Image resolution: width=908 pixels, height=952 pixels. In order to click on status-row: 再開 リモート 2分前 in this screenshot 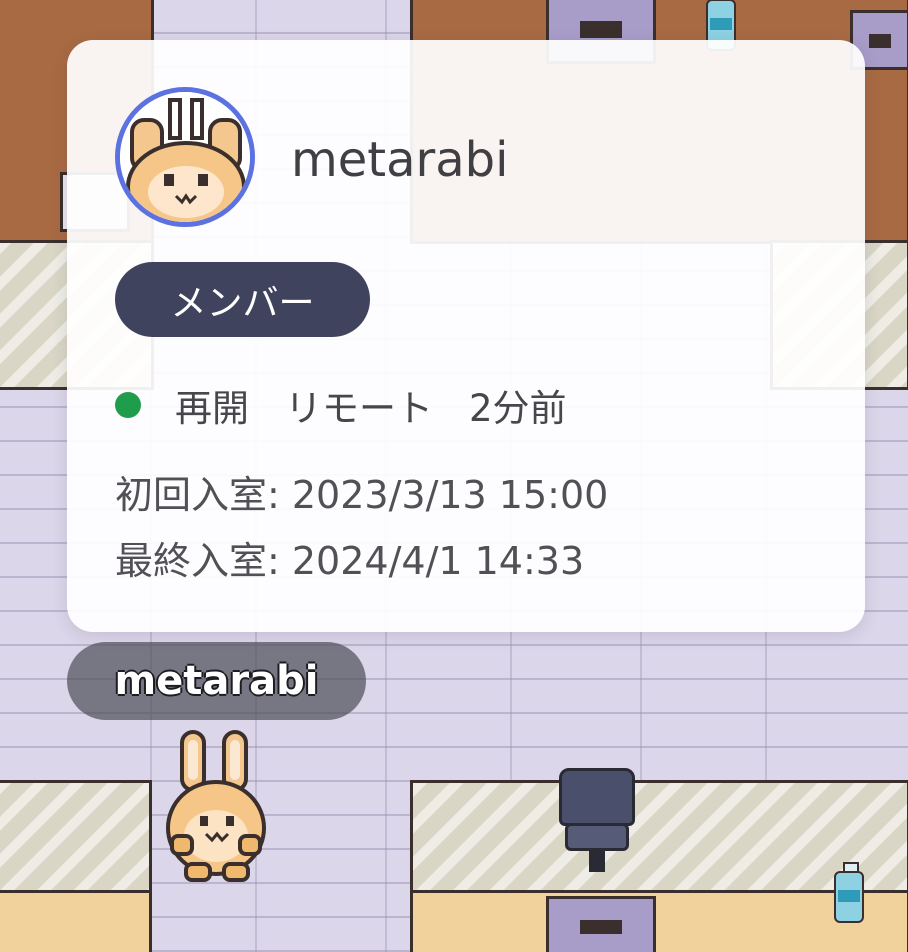, I will do `click(359, 406)`.